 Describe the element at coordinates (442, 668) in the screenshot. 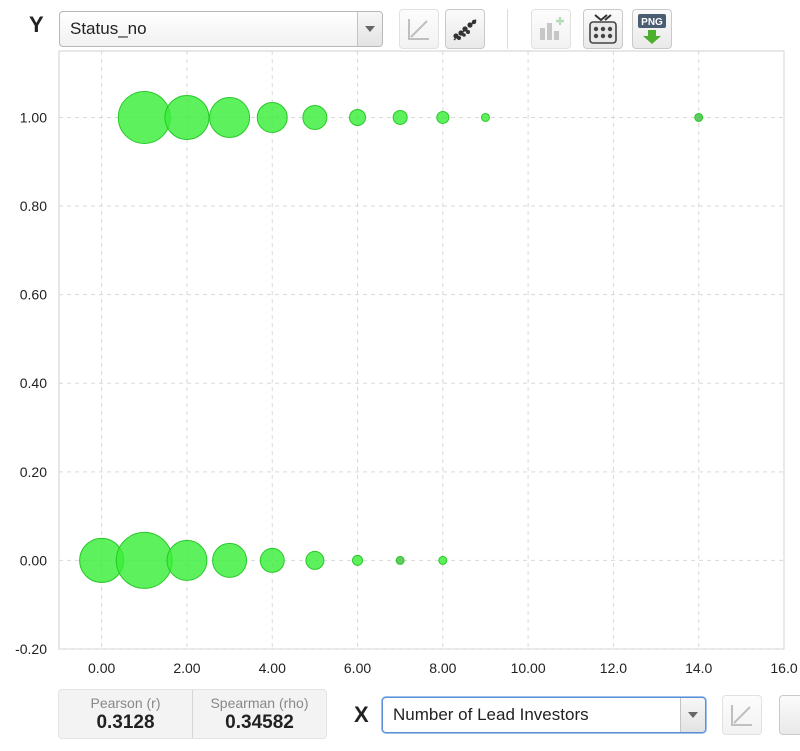

I see `x-tick-label: 8.00` at that location.